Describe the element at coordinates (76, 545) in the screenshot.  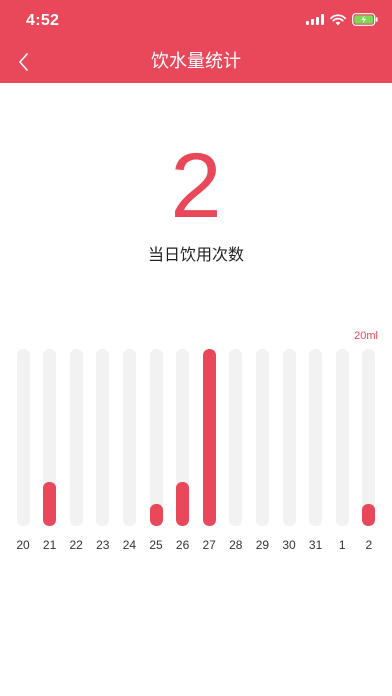
I see `x-tick-label: 22` at that location.